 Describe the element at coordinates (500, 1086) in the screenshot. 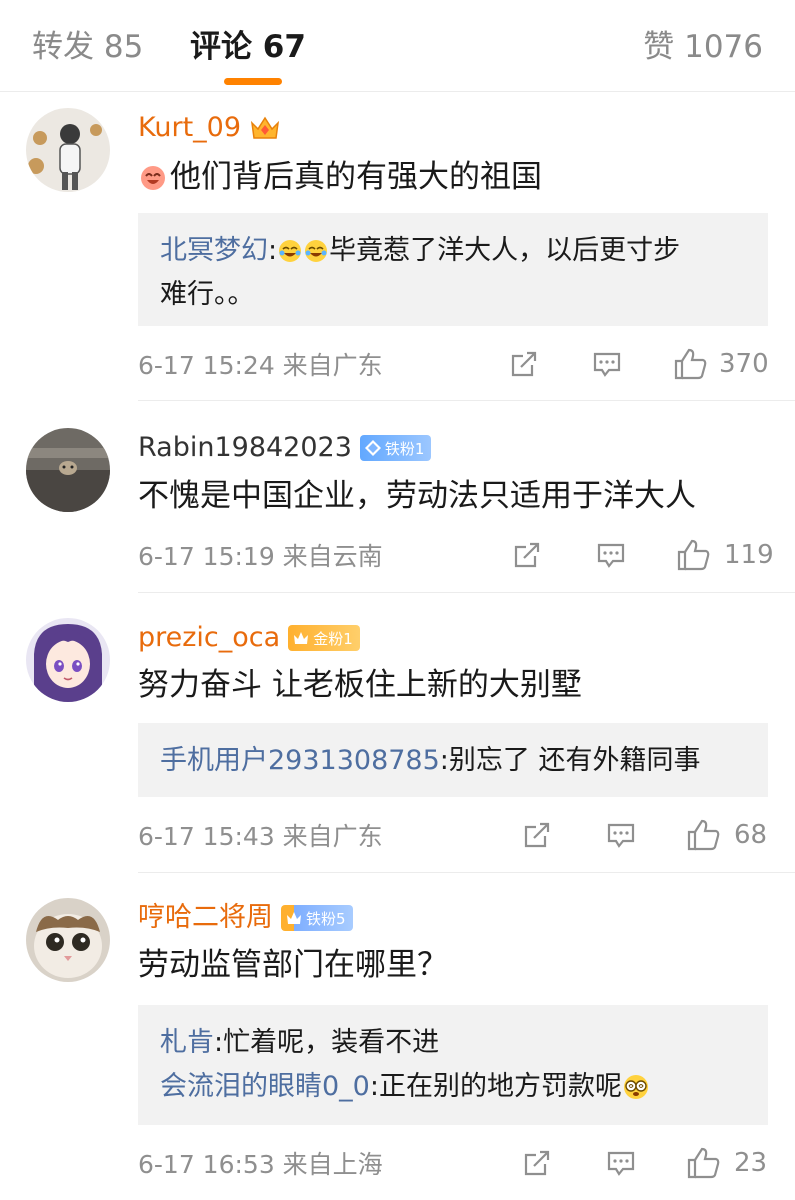

I see `reply-text: 正在别的地方罚款呢` at that location.